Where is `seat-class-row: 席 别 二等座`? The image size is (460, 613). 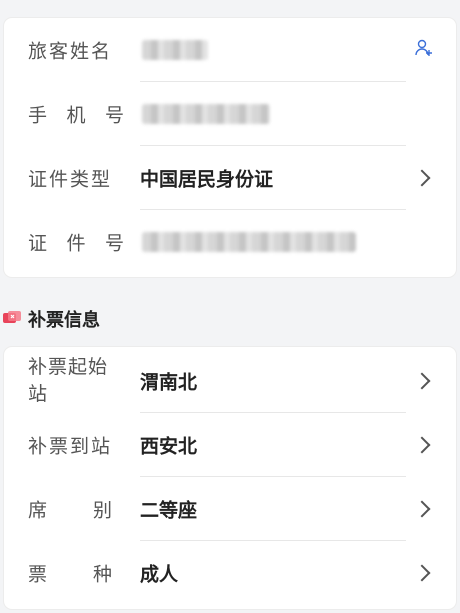 seat-class-row: 席 别 二等座 is located at coordinates (230, 509).